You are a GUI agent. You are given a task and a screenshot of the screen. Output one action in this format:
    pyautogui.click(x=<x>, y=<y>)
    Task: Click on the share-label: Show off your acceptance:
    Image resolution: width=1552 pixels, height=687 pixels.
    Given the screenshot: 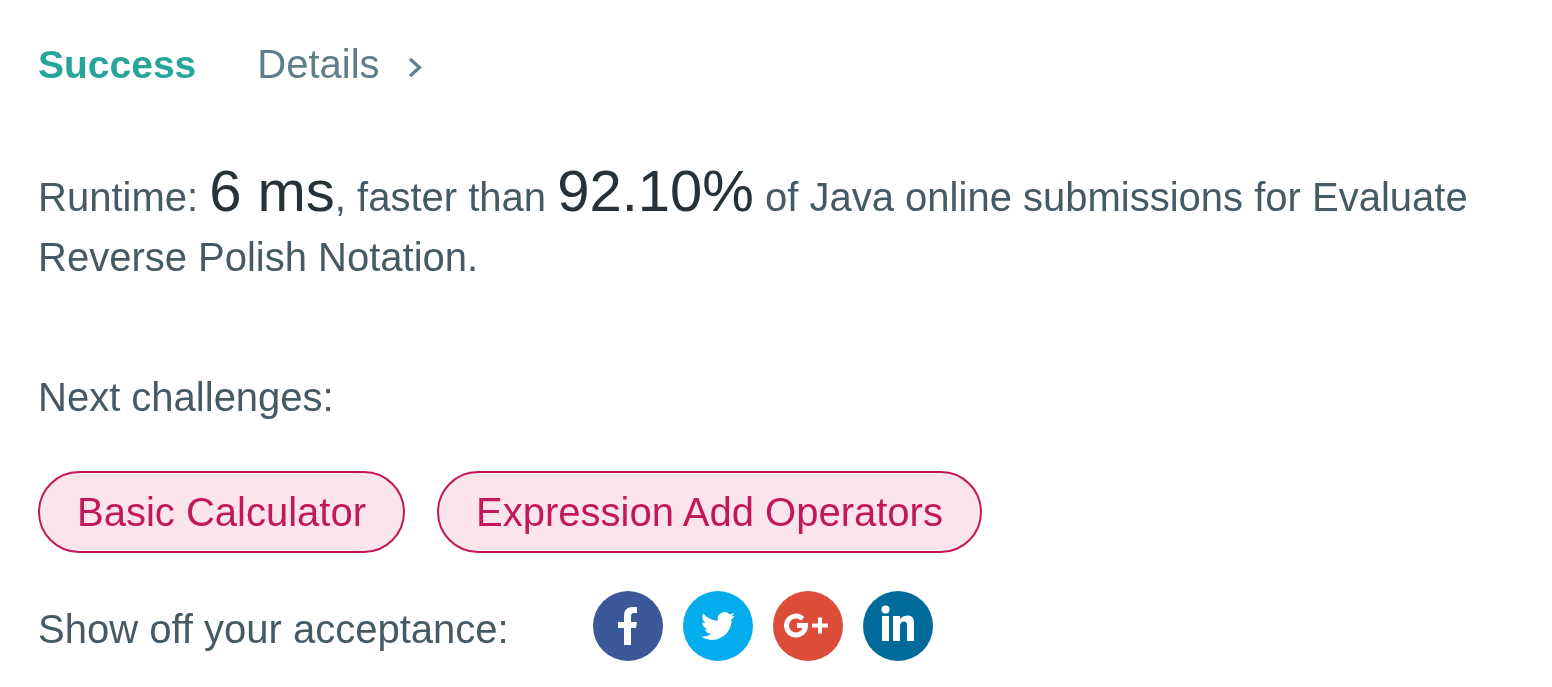 What is the action you would take?
    pyautogui.click(x=273, y=629)
    